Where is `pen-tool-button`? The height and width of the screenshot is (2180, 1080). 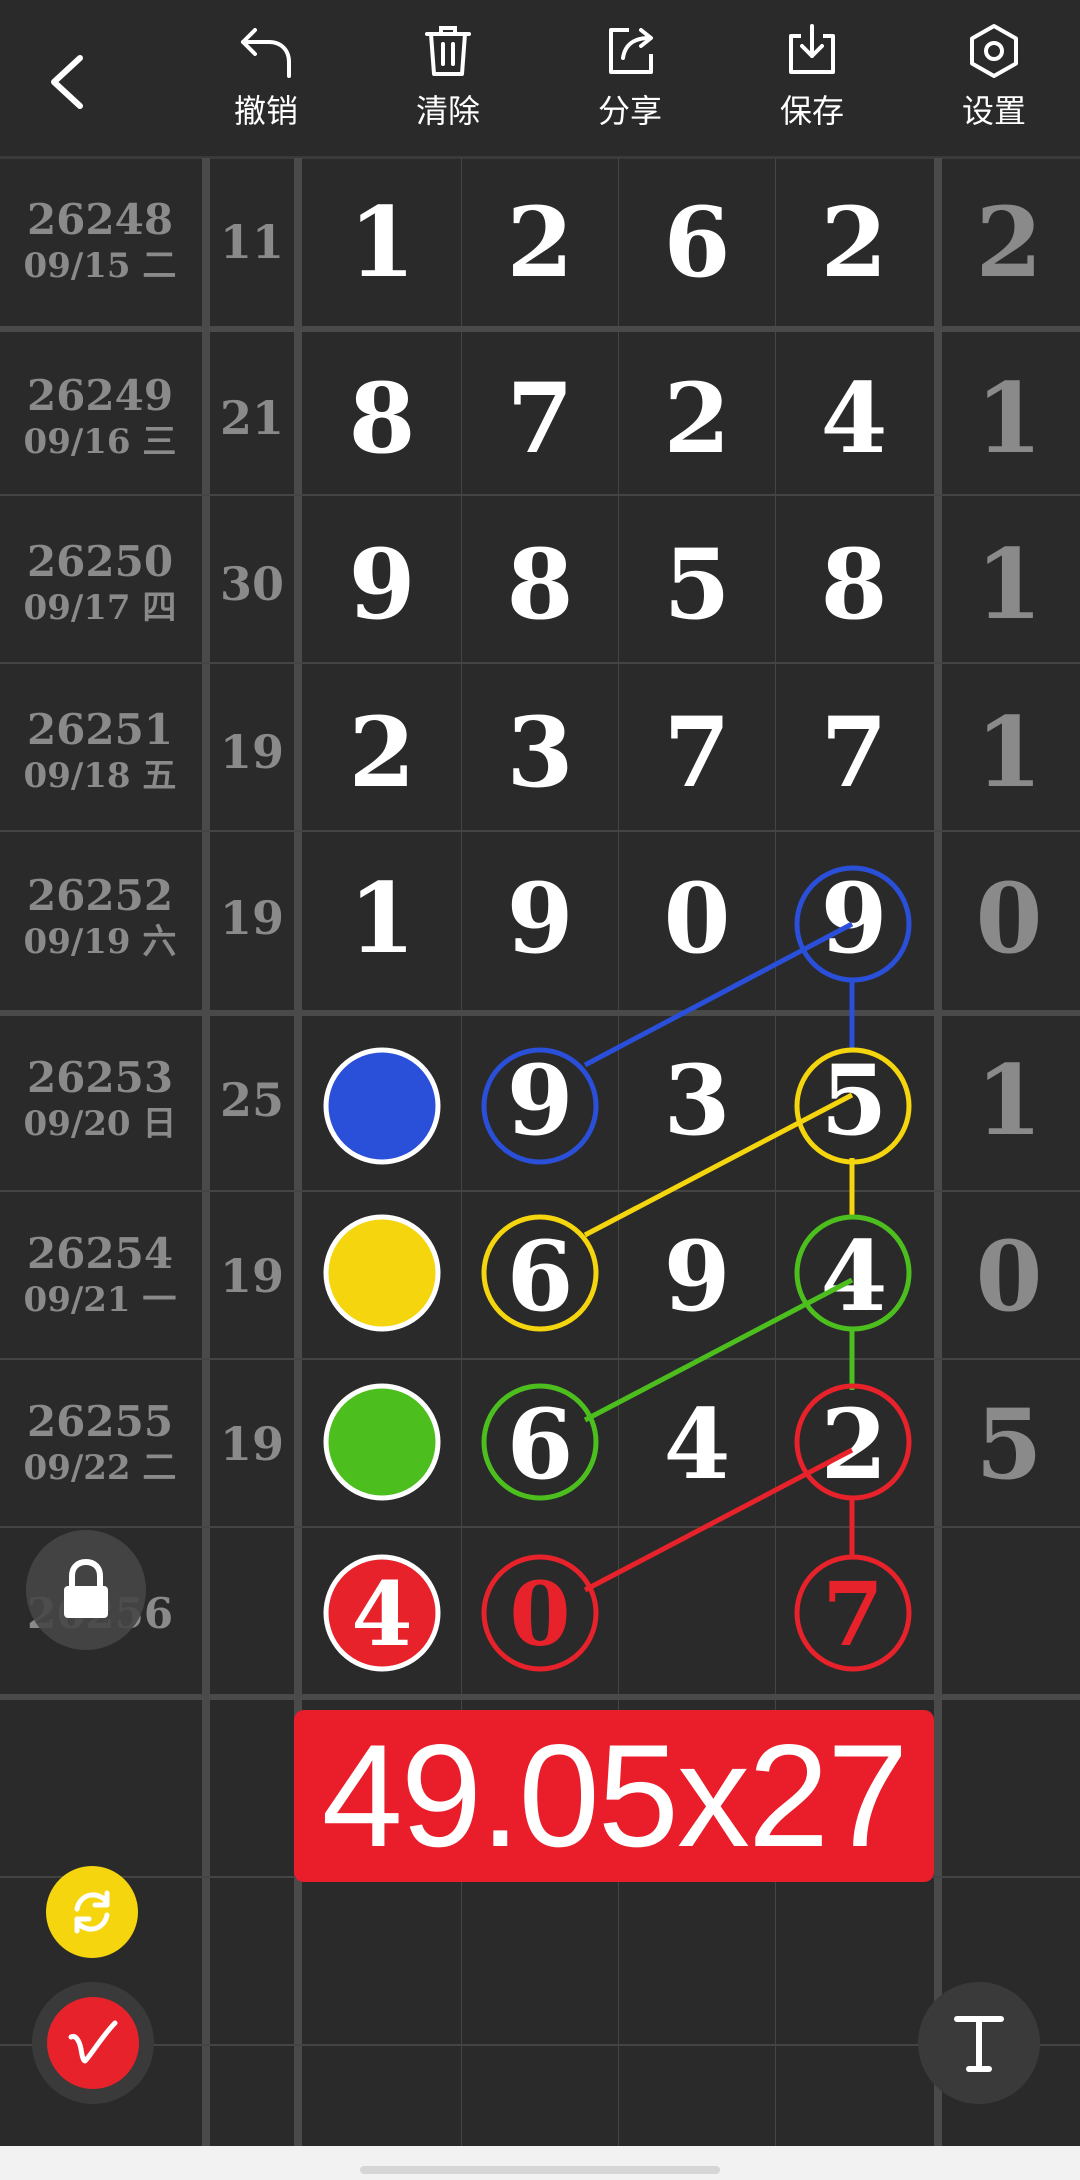
pen-tool-button is located at coordinates (93, 2043).